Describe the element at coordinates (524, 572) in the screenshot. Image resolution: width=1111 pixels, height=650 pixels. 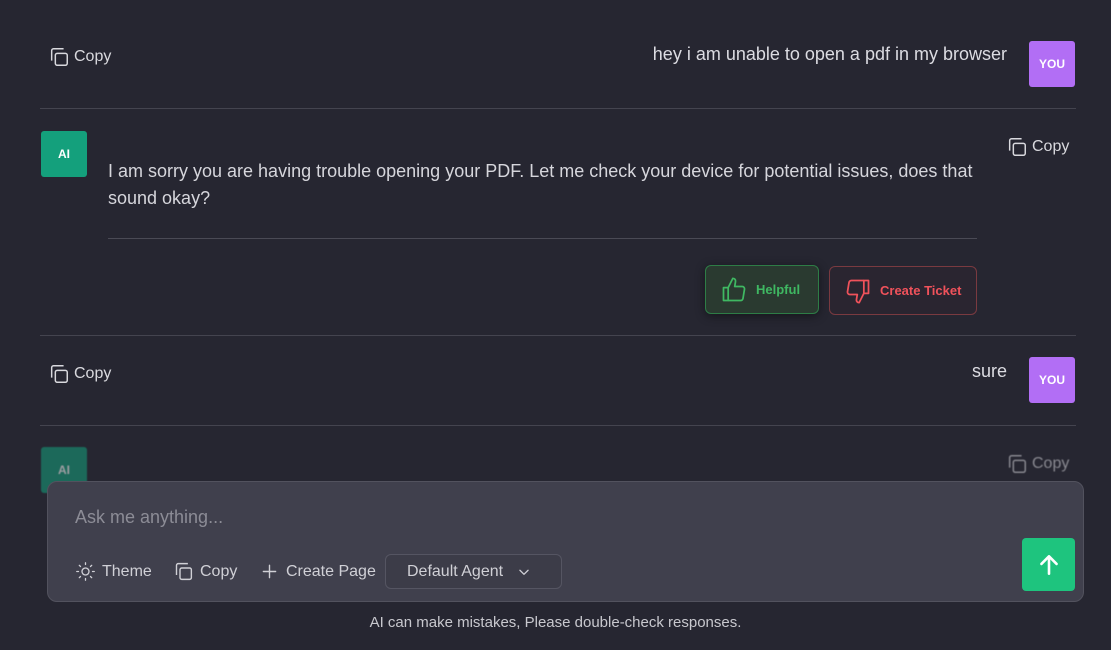
I see `chevron-down-icon` at that location.